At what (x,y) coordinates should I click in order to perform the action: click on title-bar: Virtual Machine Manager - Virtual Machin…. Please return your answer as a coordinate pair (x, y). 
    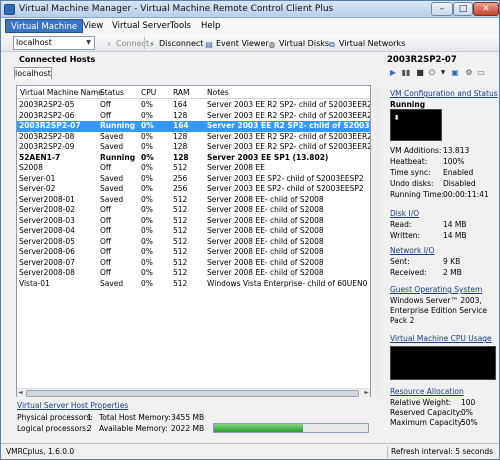
    Looking at the image, I should click on (250, 9).